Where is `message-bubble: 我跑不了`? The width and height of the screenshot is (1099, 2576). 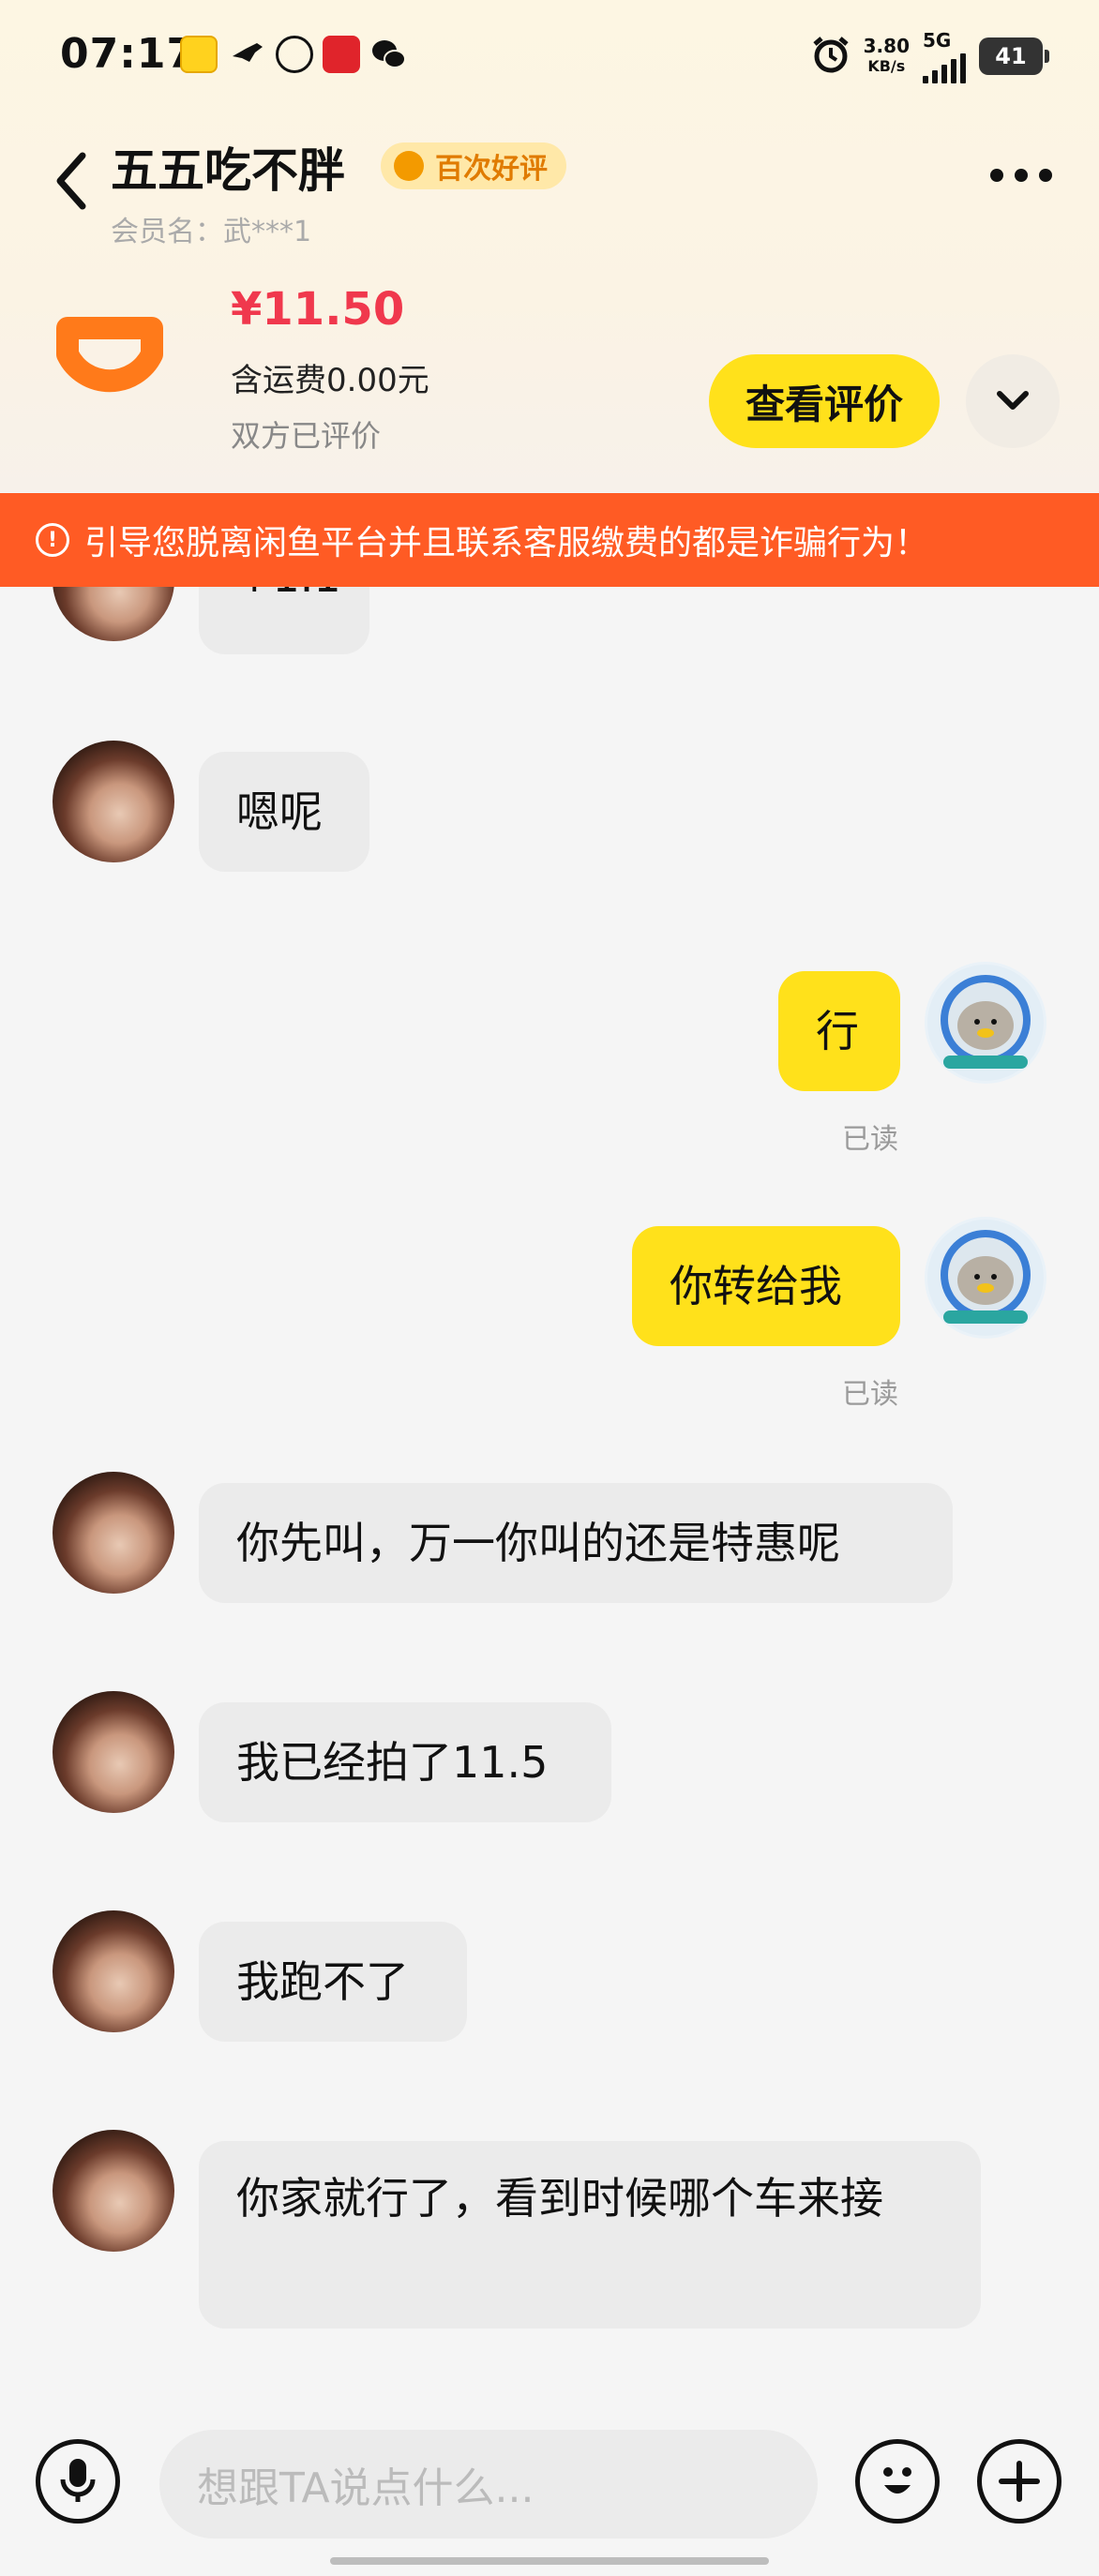 message-bubble: 我跑不了 is located at coordinates (333, 1982).